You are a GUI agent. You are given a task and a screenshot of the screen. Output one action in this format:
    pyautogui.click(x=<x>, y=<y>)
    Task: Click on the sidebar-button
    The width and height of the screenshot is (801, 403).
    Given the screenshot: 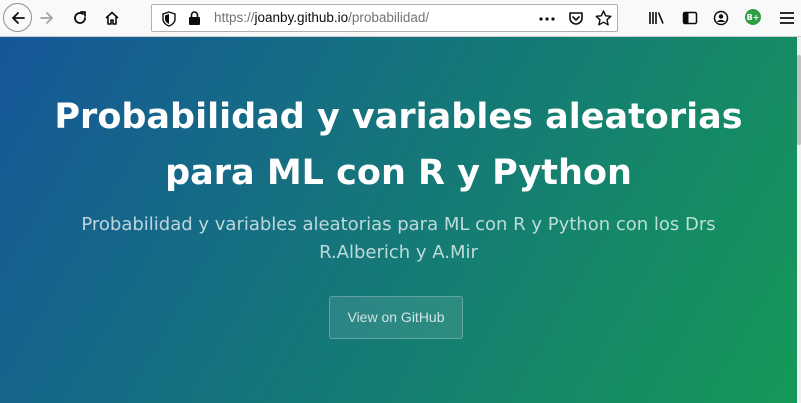 What is the action you would take?
    pyautogui.click(x=690, y=18)
    